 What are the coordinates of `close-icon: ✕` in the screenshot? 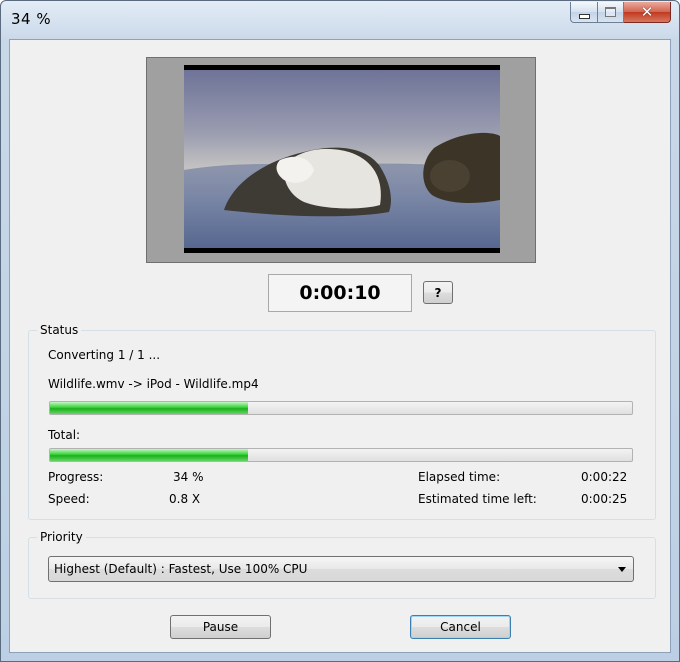 It's located at (647, 11).